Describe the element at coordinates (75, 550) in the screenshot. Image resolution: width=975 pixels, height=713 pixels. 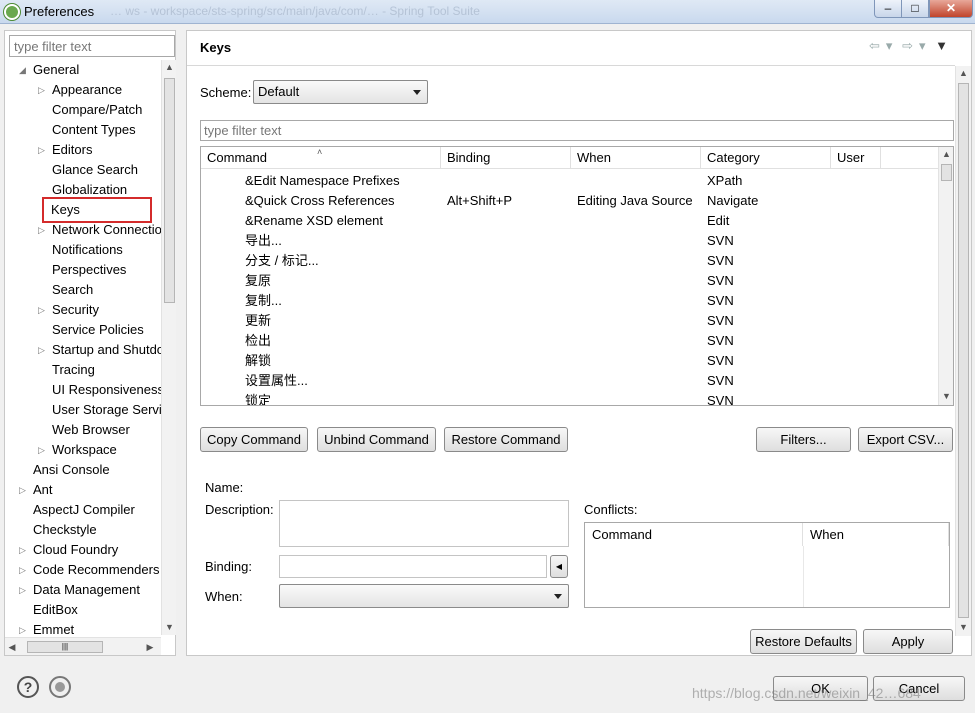
I see `tree-item-cloud-foundry: Cloud Foundry` at that location.